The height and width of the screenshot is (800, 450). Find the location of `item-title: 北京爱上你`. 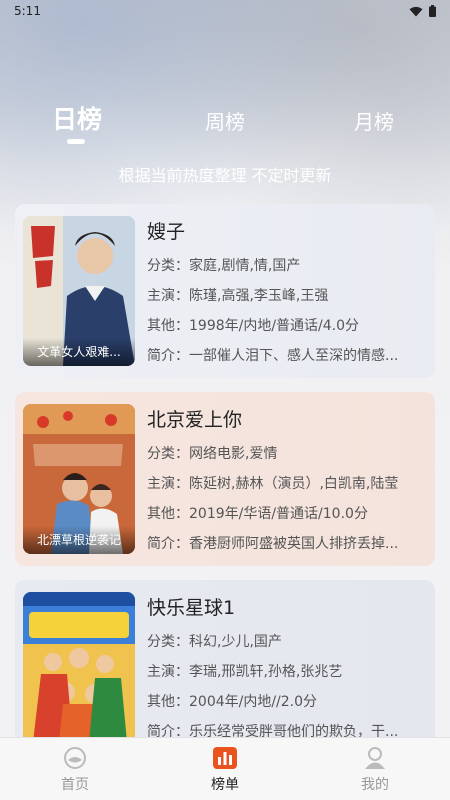

item-title: 北京爱上你 is located at coordinates (195, 420).